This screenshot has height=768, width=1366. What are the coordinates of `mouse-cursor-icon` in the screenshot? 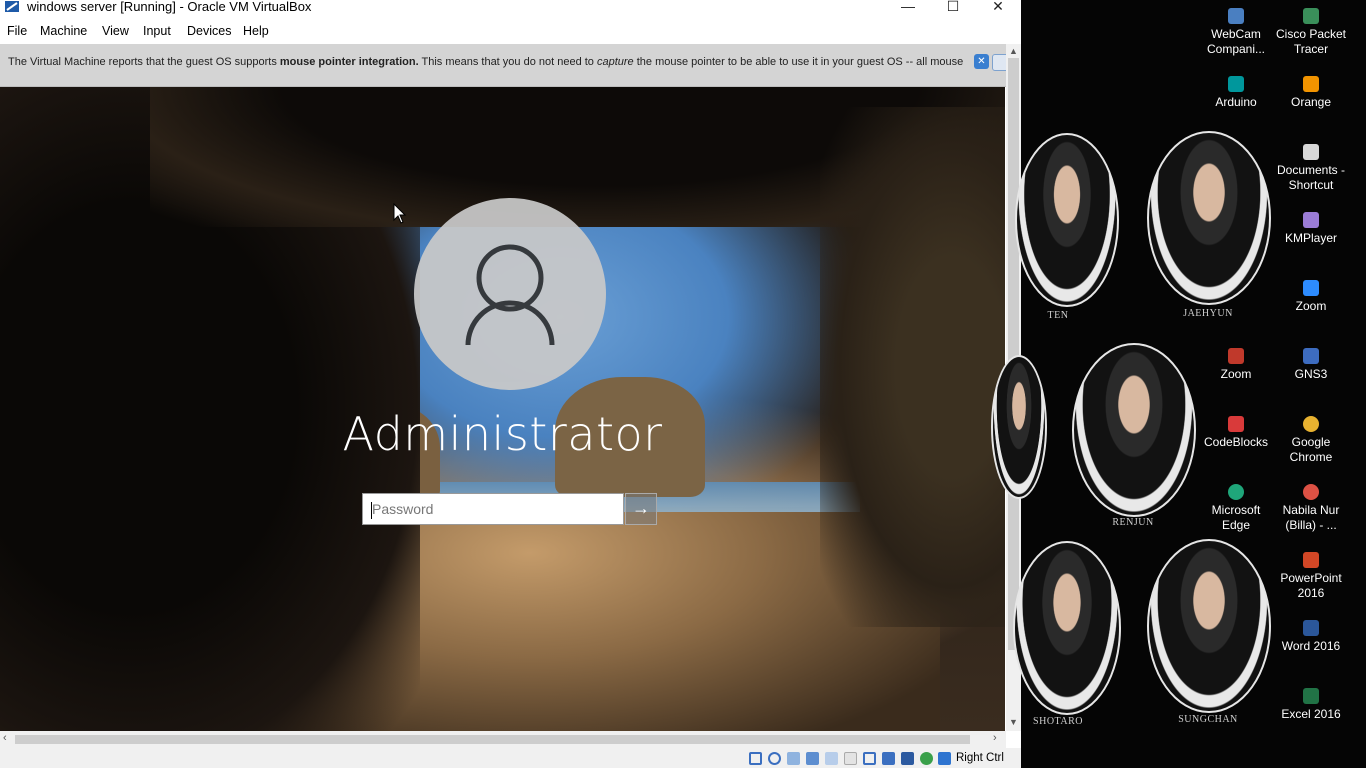 It's located at (400, 213).